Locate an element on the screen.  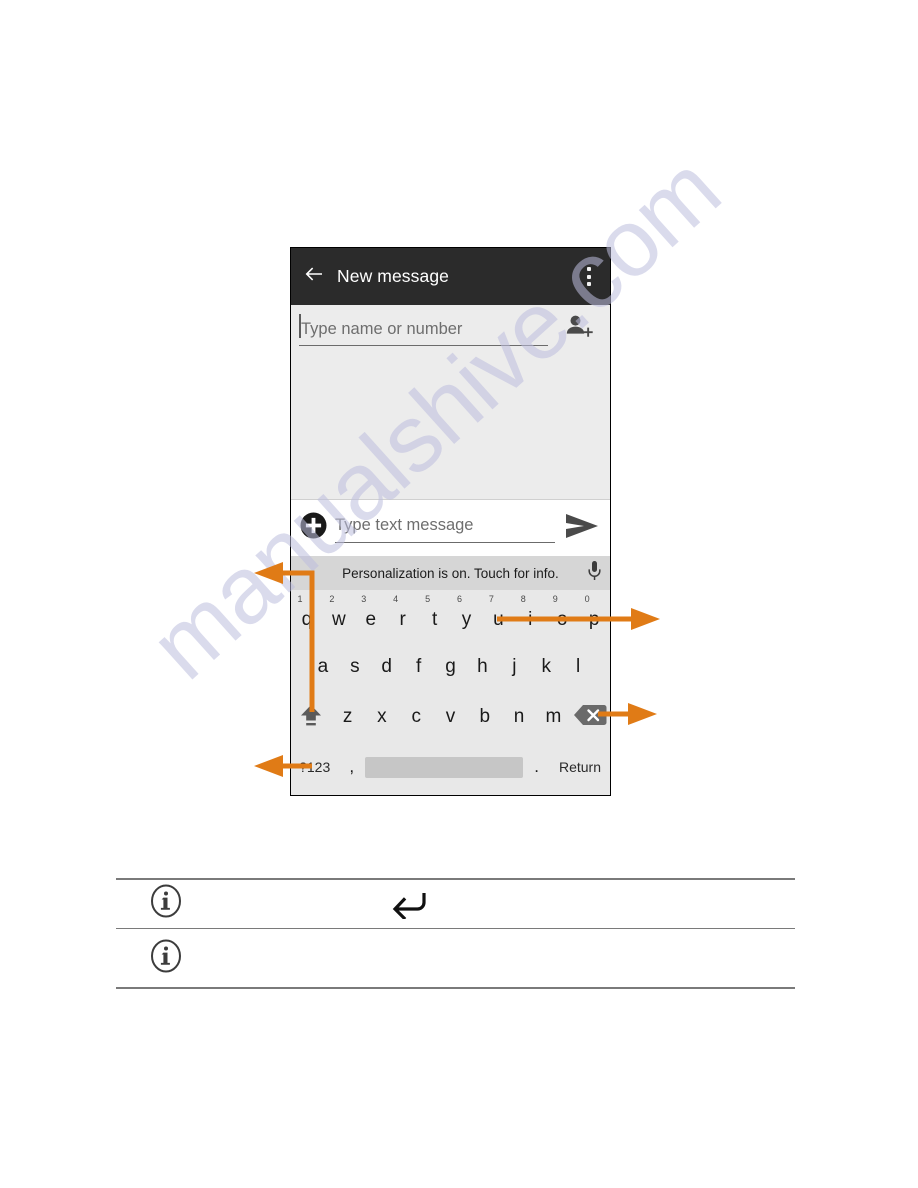
key-x: x is located at coordinates (382, 717).